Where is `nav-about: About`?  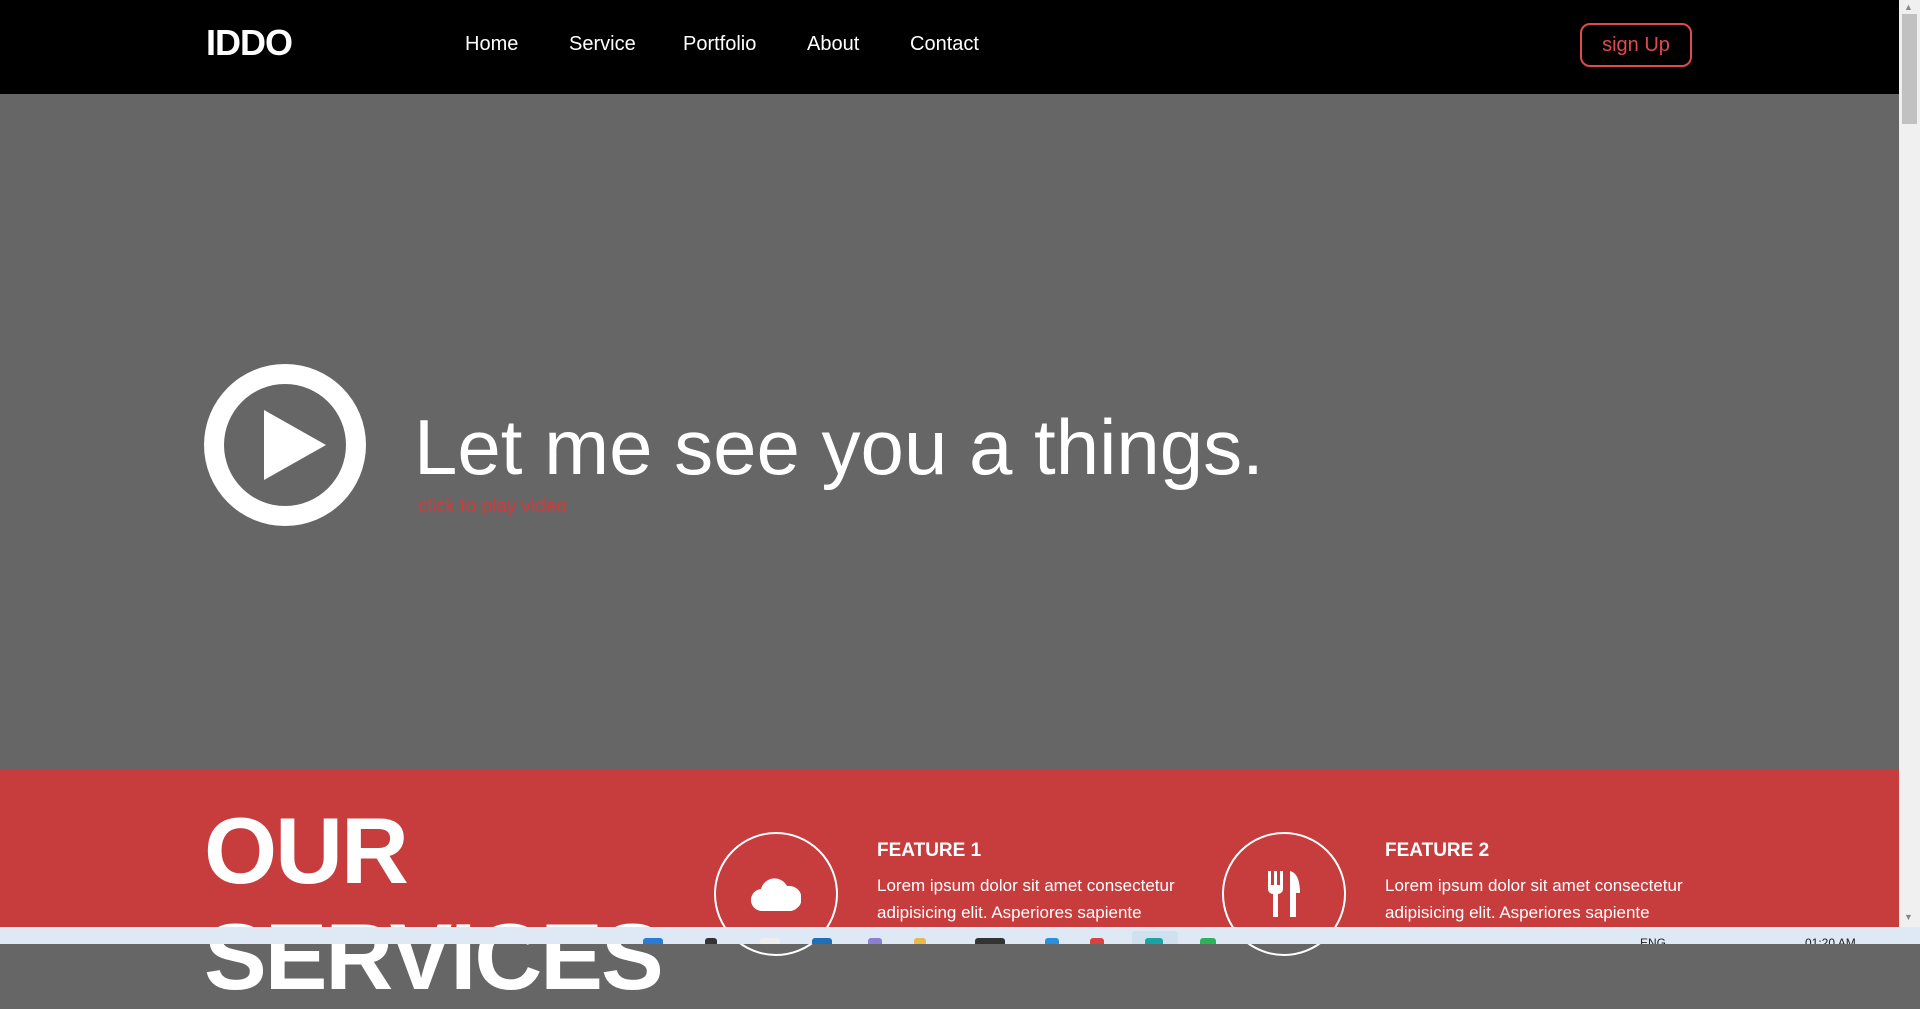 nav-about: About is located at coordinates (833, 44).